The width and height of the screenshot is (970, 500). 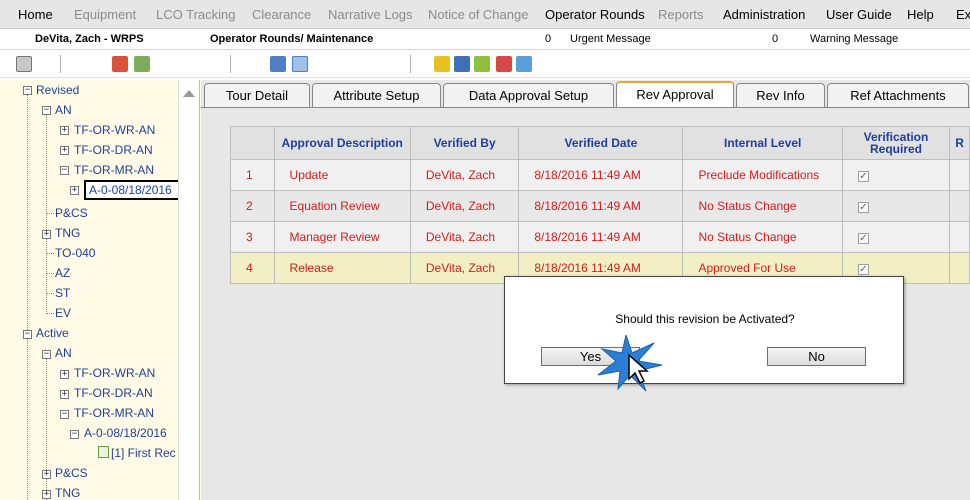 I want to click on tree-node-active-pcs: P&CS, so click(x=71, y=473).